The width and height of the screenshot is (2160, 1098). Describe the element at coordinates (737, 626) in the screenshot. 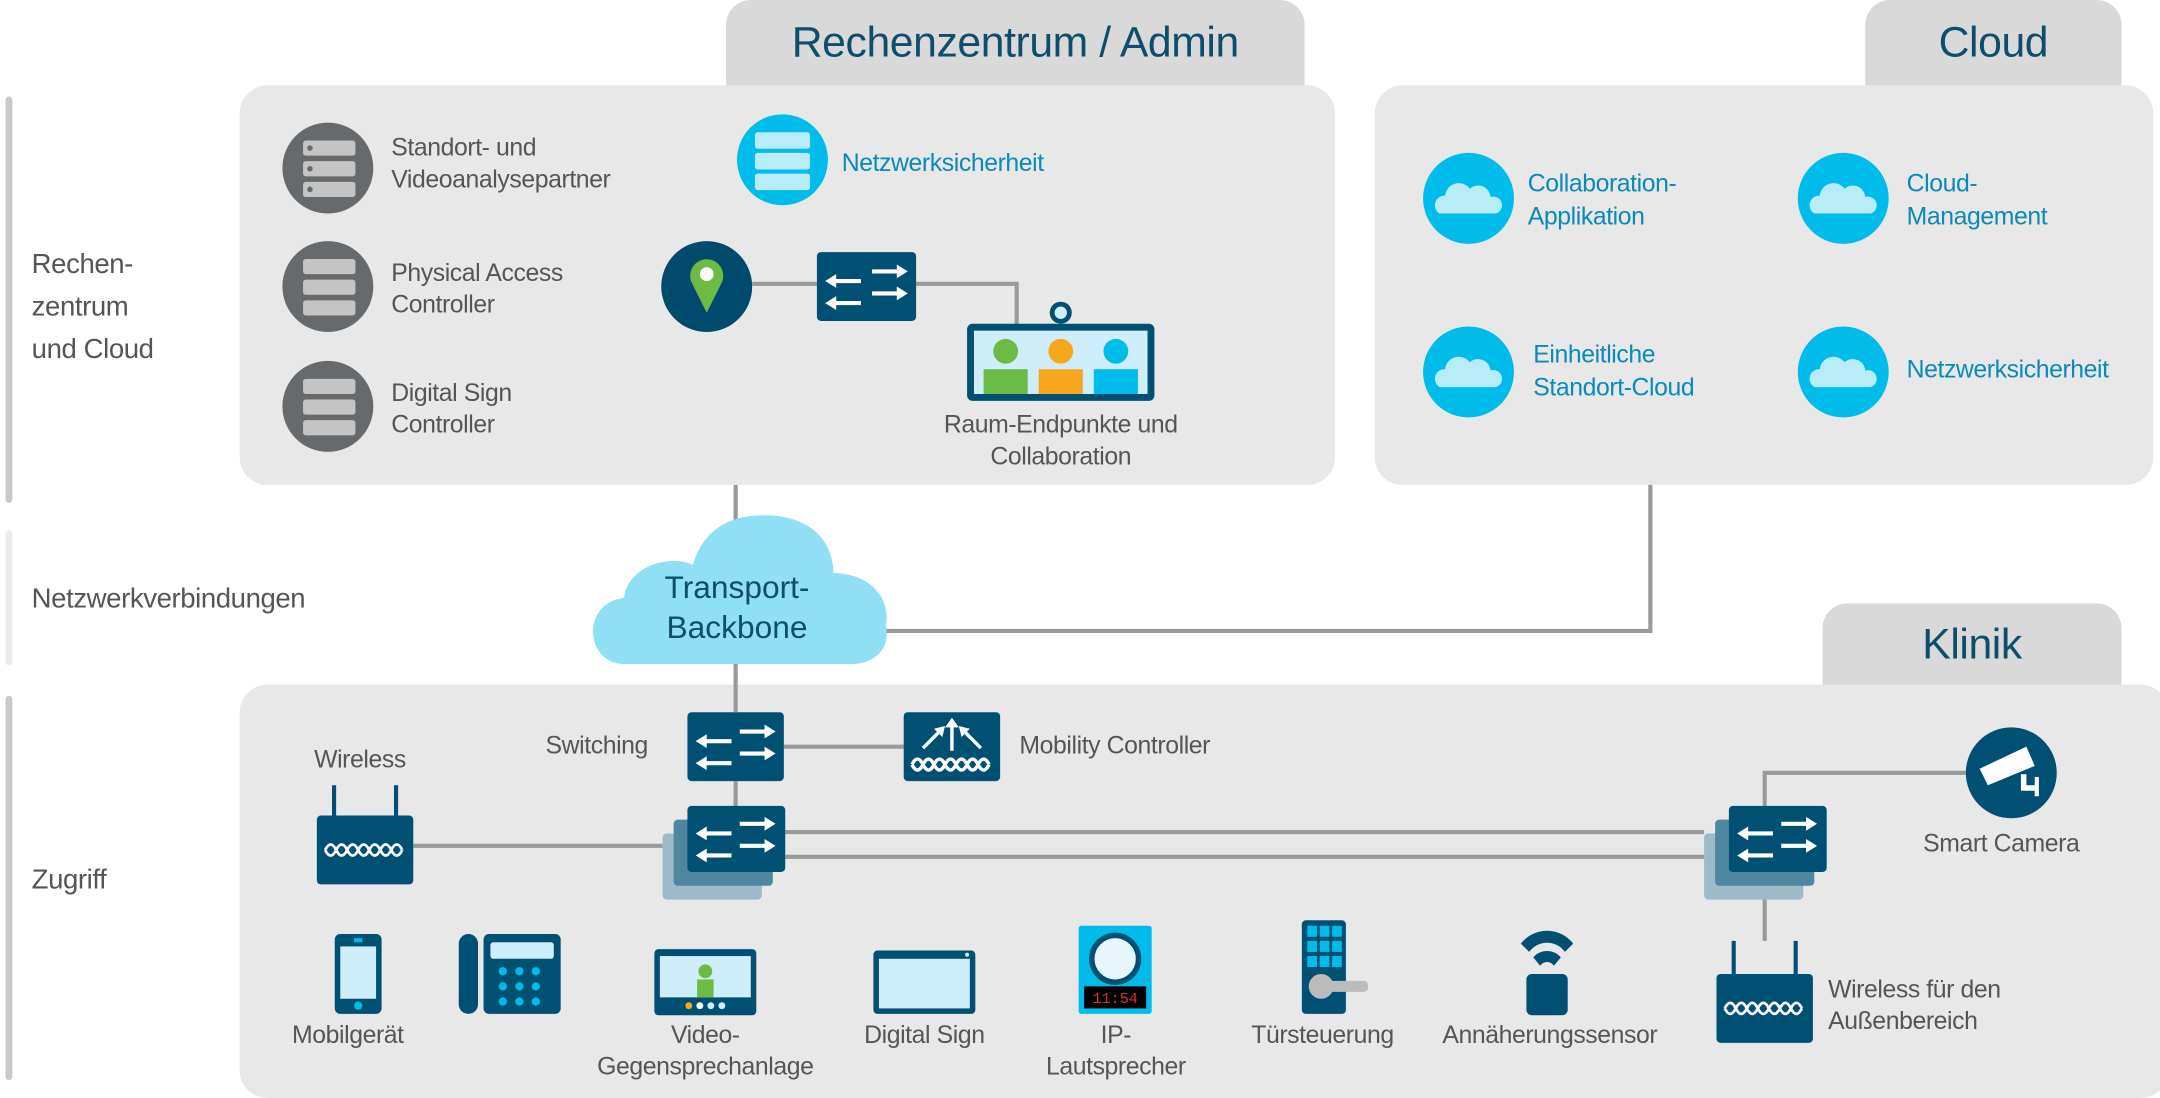

I see `label-line: Backbone` at that location.